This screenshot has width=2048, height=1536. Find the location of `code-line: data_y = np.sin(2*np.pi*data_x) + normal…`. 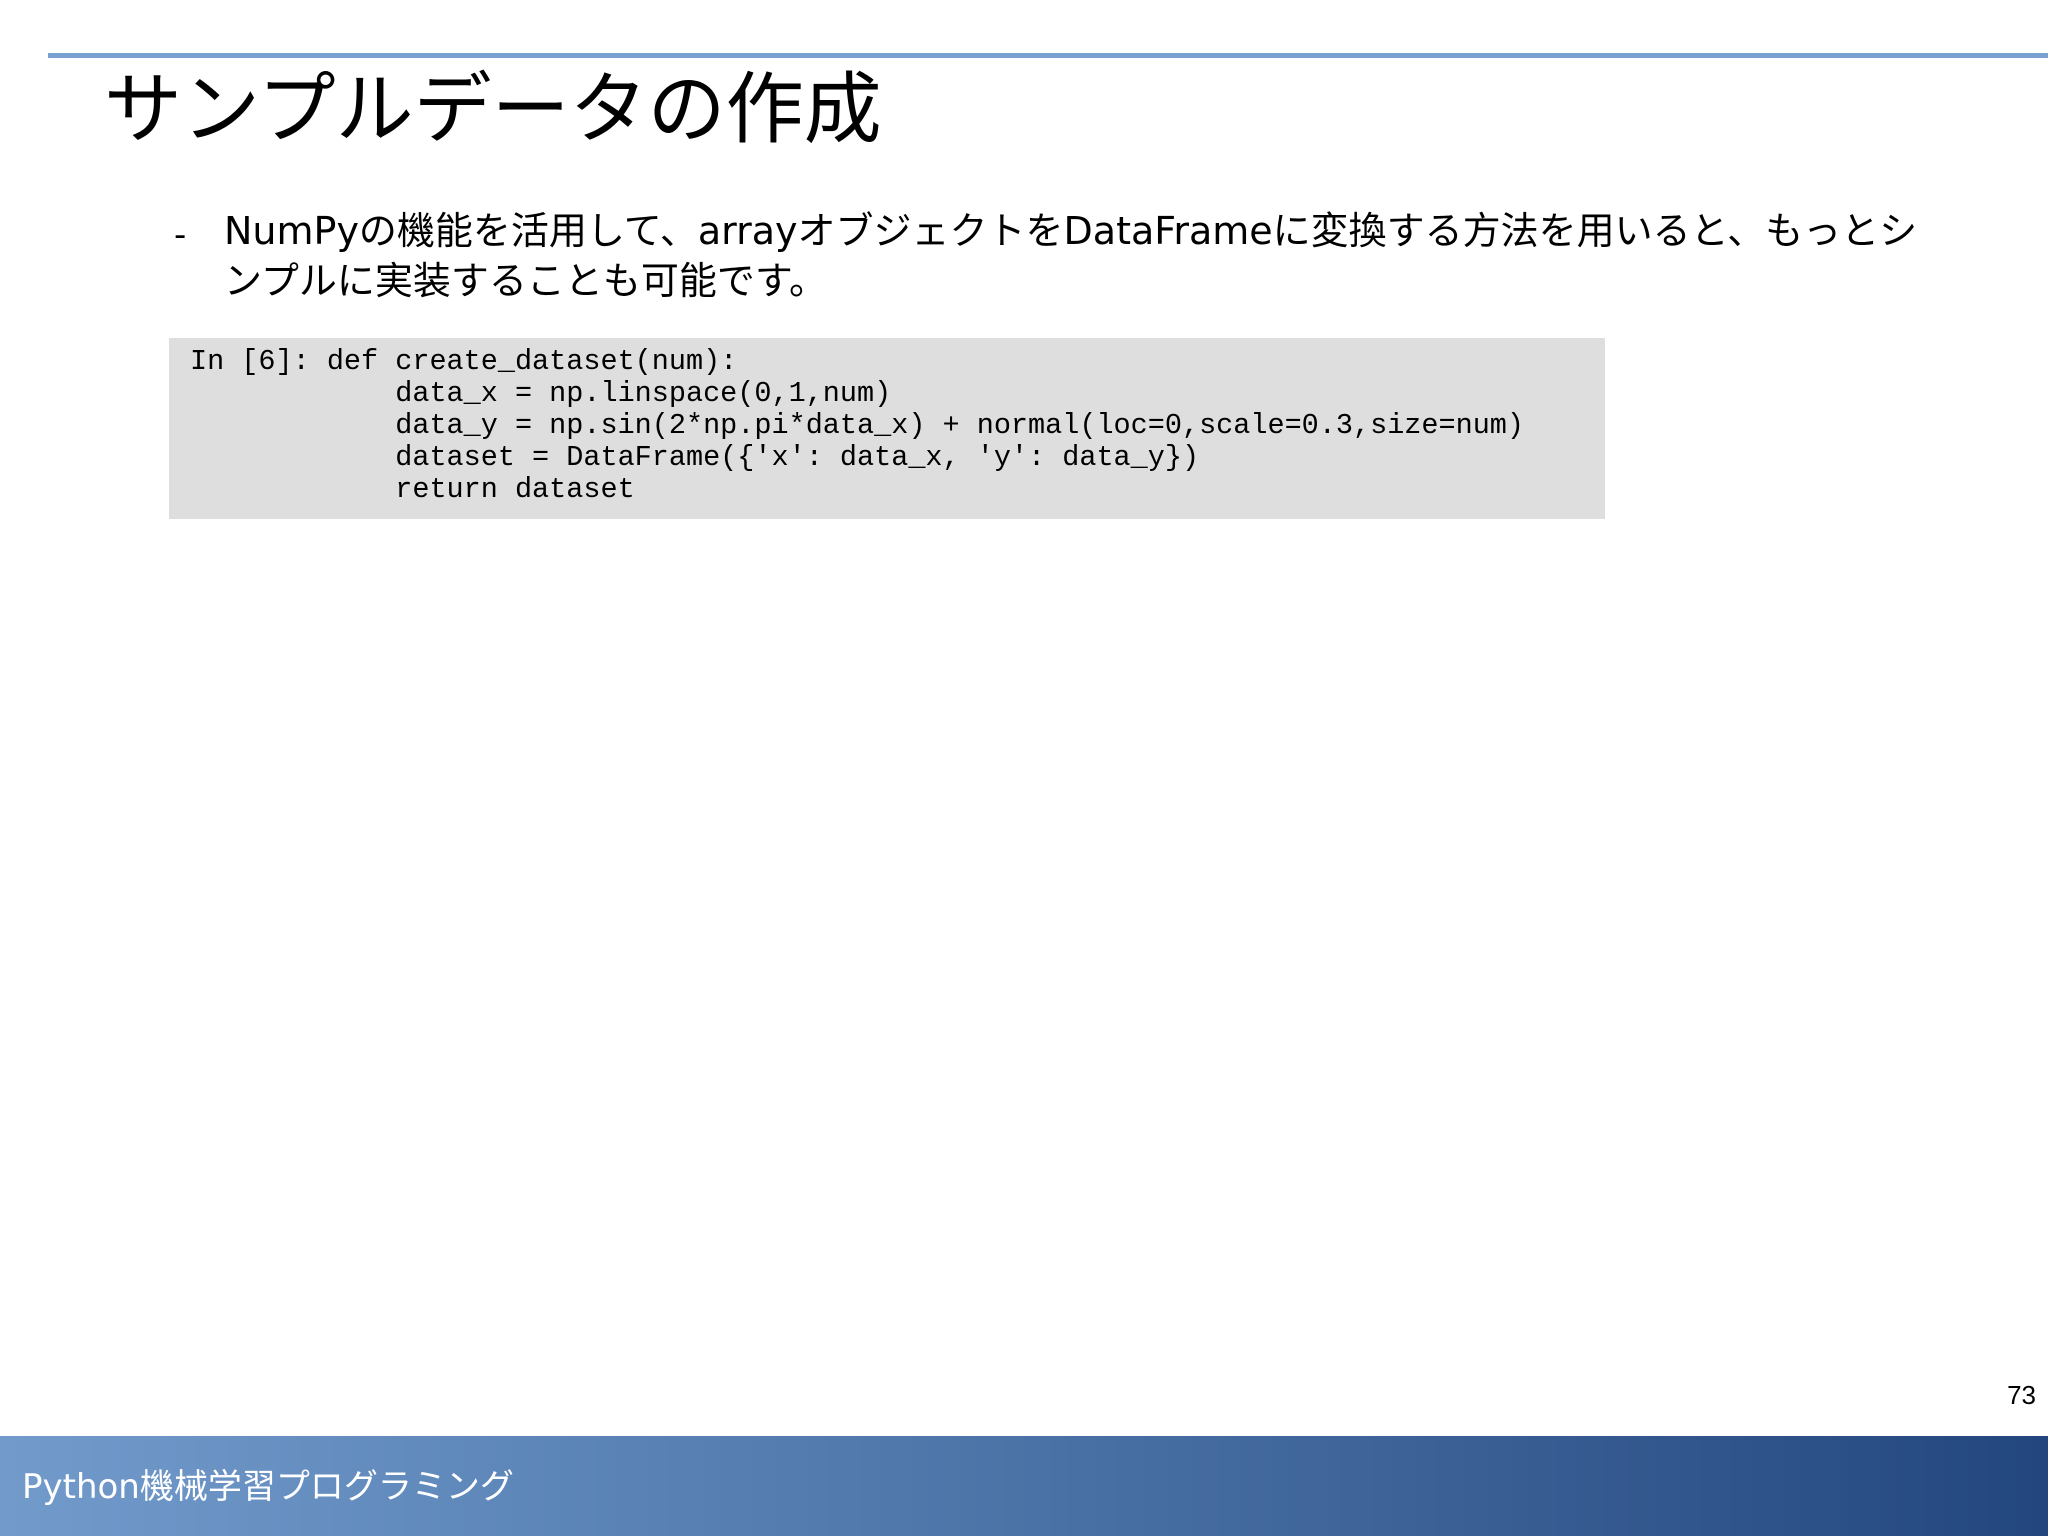

code-line: data_y = np.sin(2*np.pi*data_x) + normal… is located at coordinates (857, 425).